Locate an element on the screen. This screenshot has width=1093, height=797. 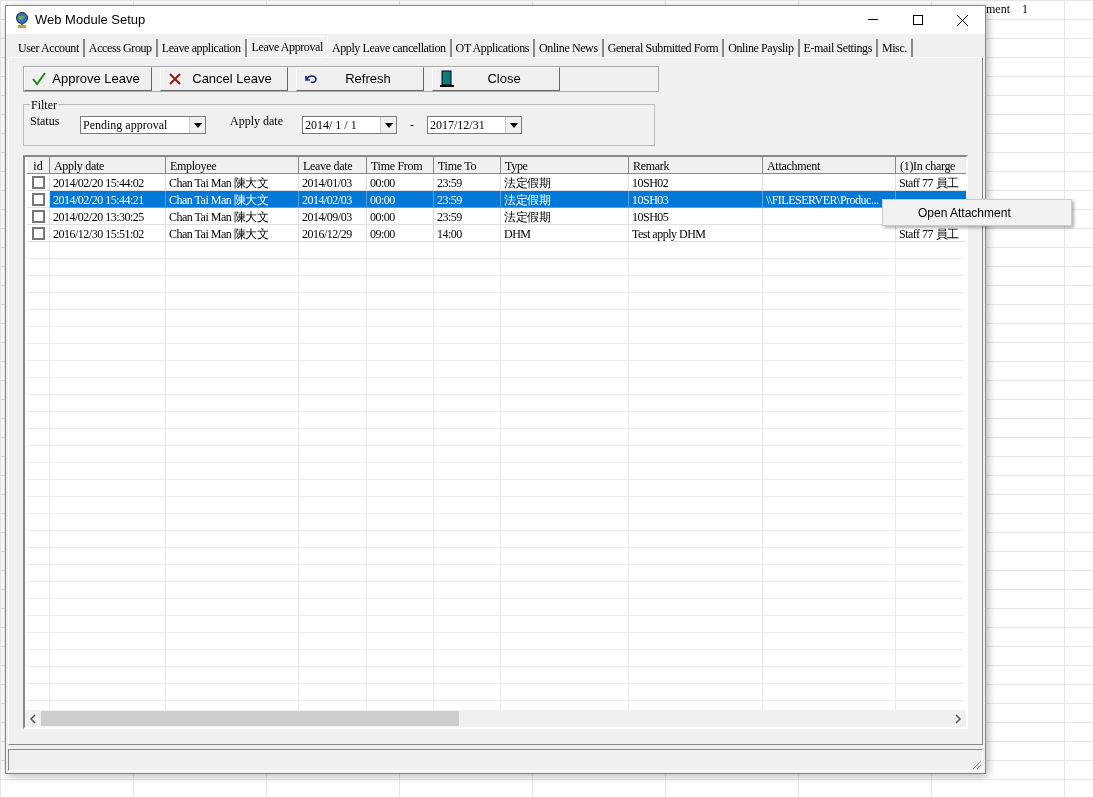
maximize-icon is located at coordinates (917, 20).